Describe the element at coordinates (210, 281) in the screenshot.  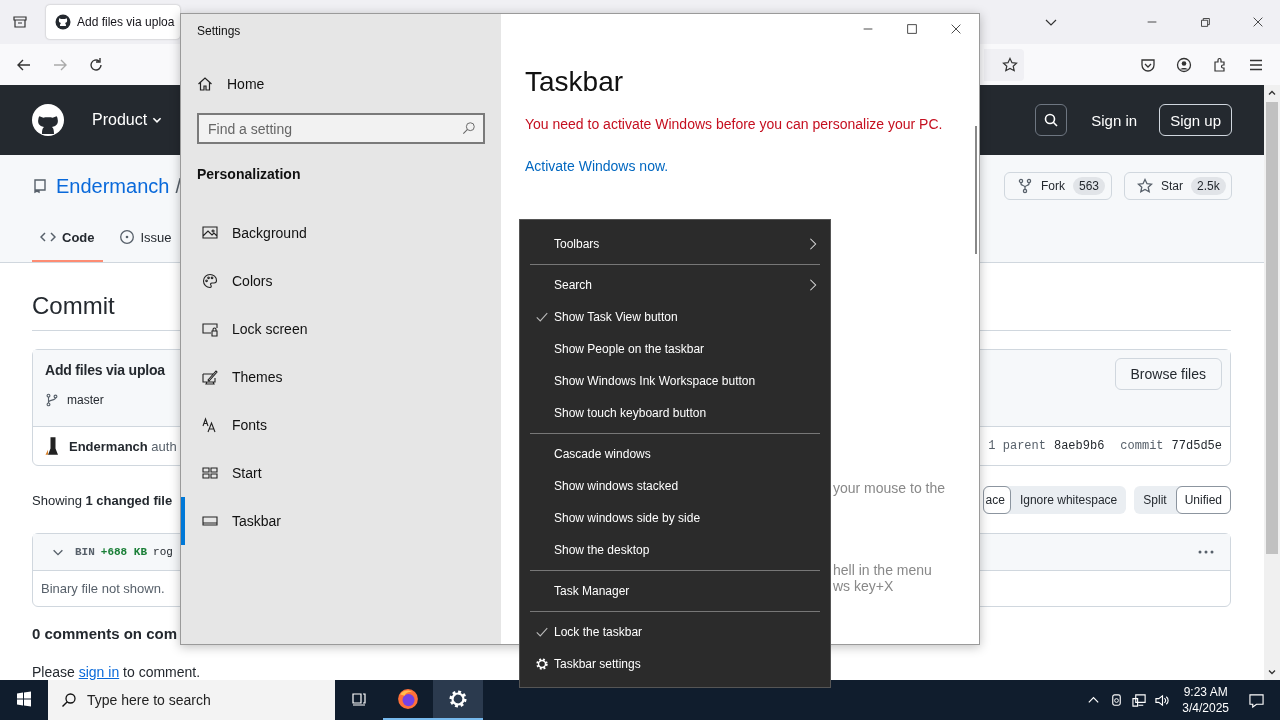
I see `colors-icon` at that location.